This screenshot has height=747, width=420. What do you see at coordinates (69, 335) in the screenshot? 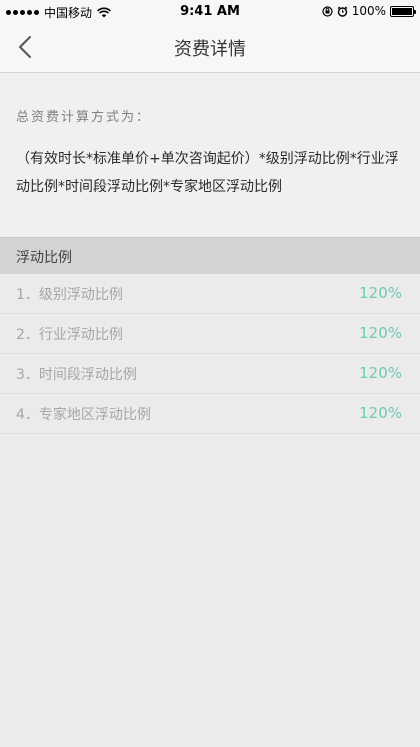
I see `item-label: 2．行业浮动比例` at bounding box center [69, 335].